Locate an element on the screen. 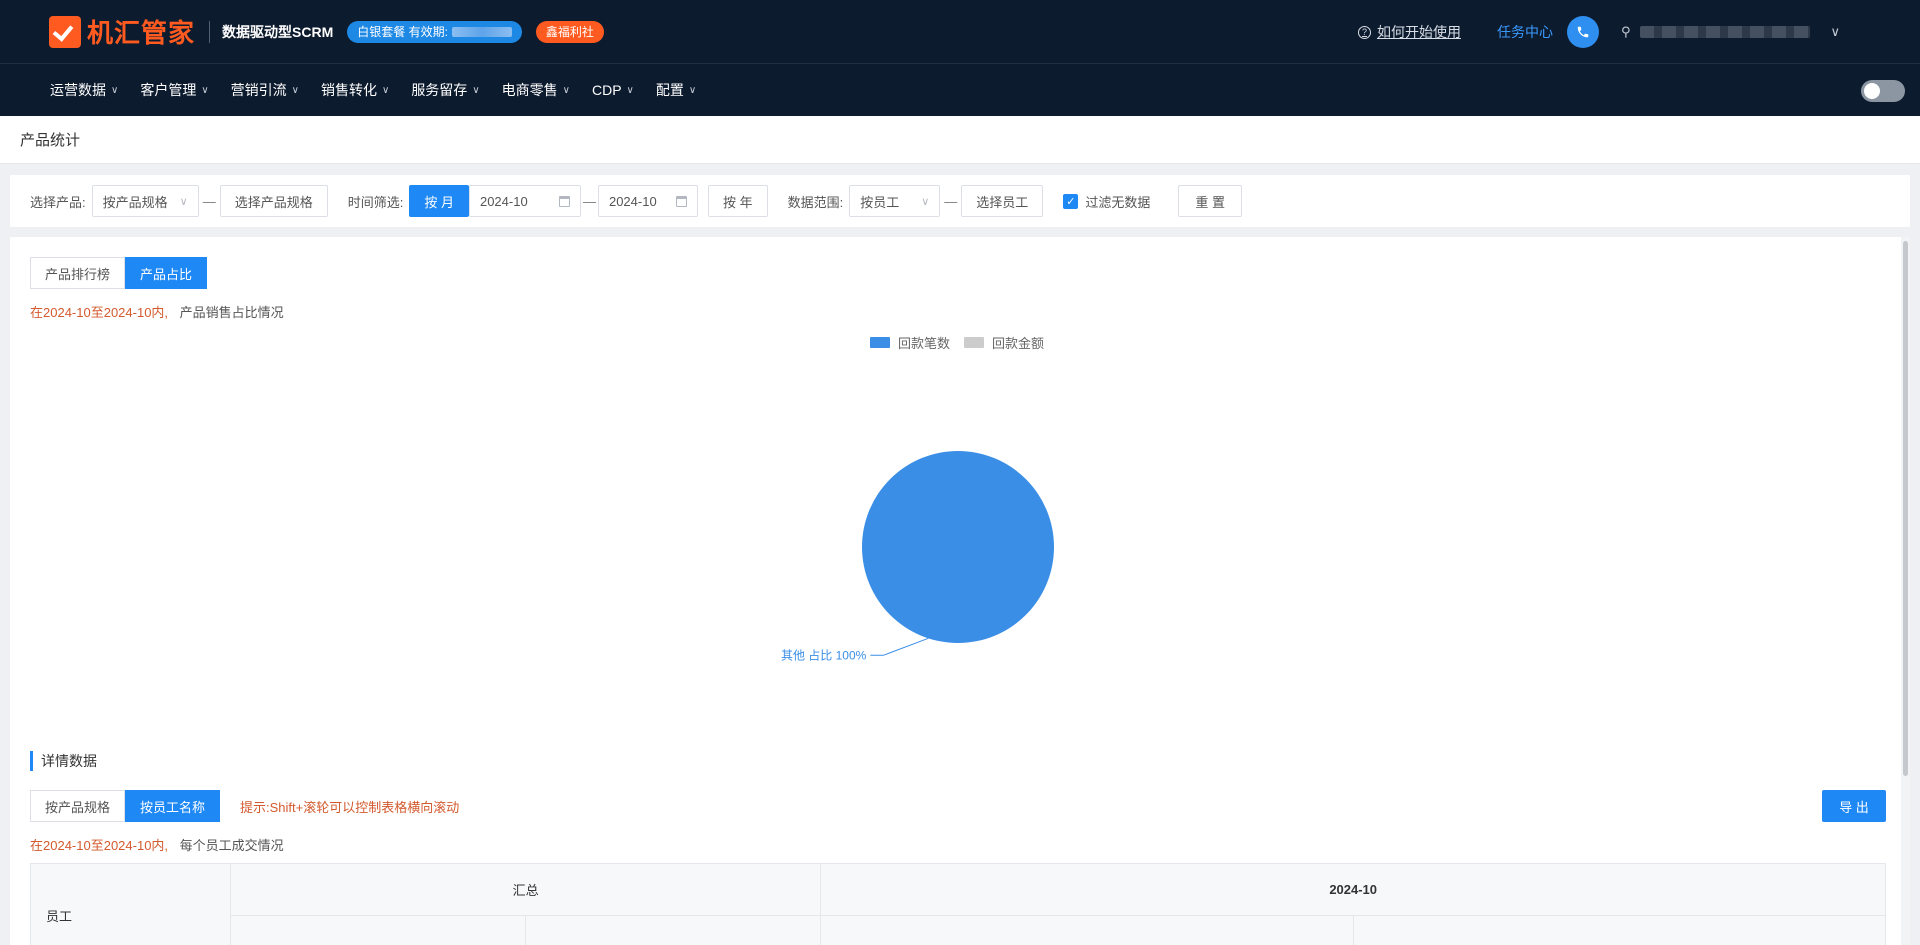 This screenshot has width=1920, height=945. phone-glyph is located at coordinates (1583, 32).